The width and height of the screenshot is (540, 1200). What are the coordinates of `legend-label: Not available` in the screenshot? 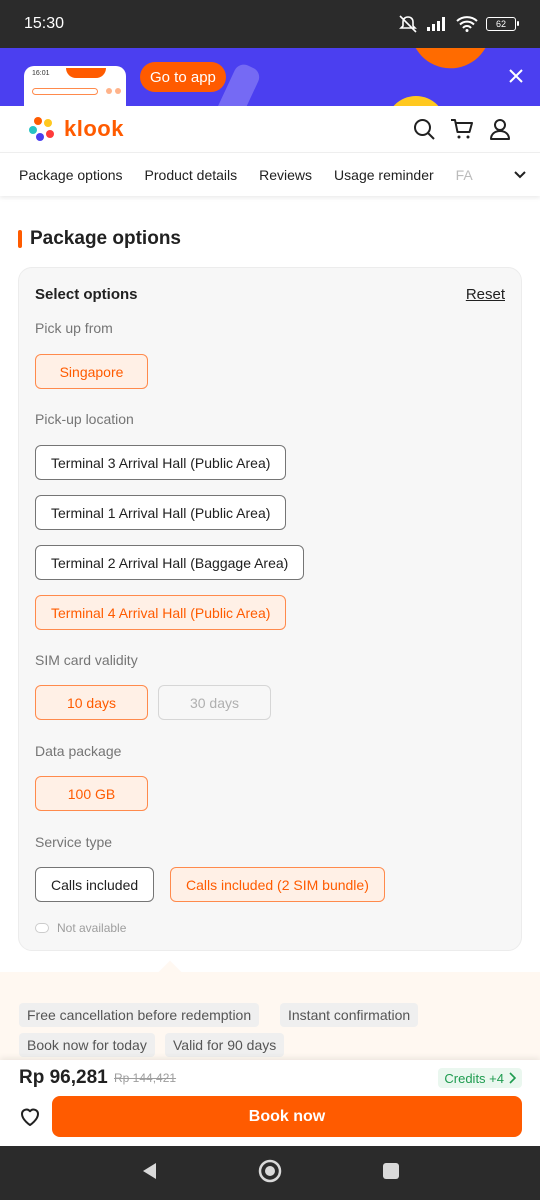 It's located at (92, 928).